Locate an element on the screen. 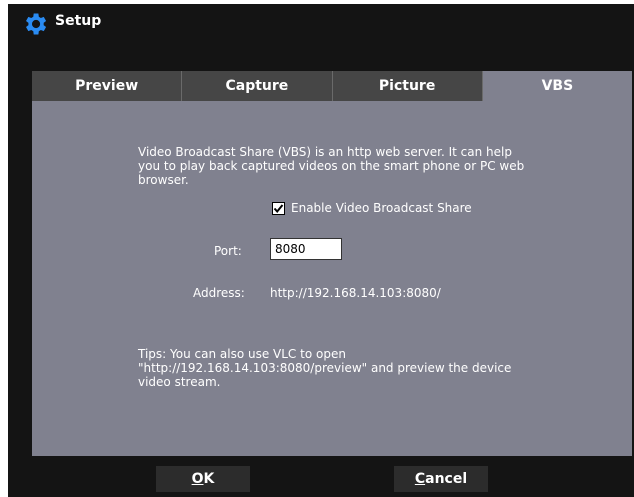  tab-vbs: VBS is located at coordinates (557, 86).